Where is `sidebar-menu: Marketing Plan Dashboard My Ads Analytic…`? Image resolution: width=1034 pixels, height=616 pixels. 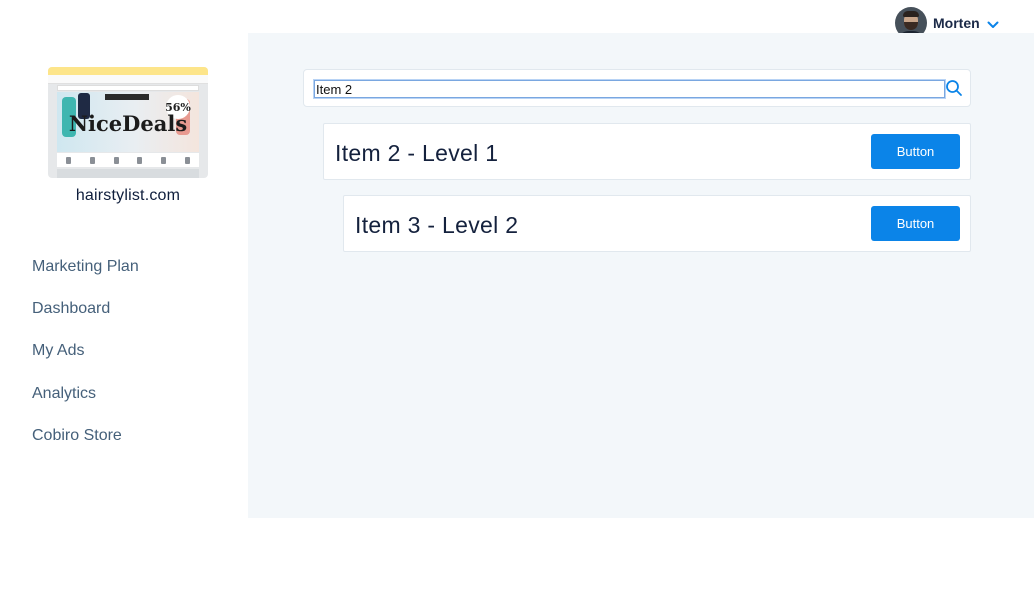 sidebar-menu: Marketing Plan Dashboard My Ads Analytic… is located at coordinates (85, 362).